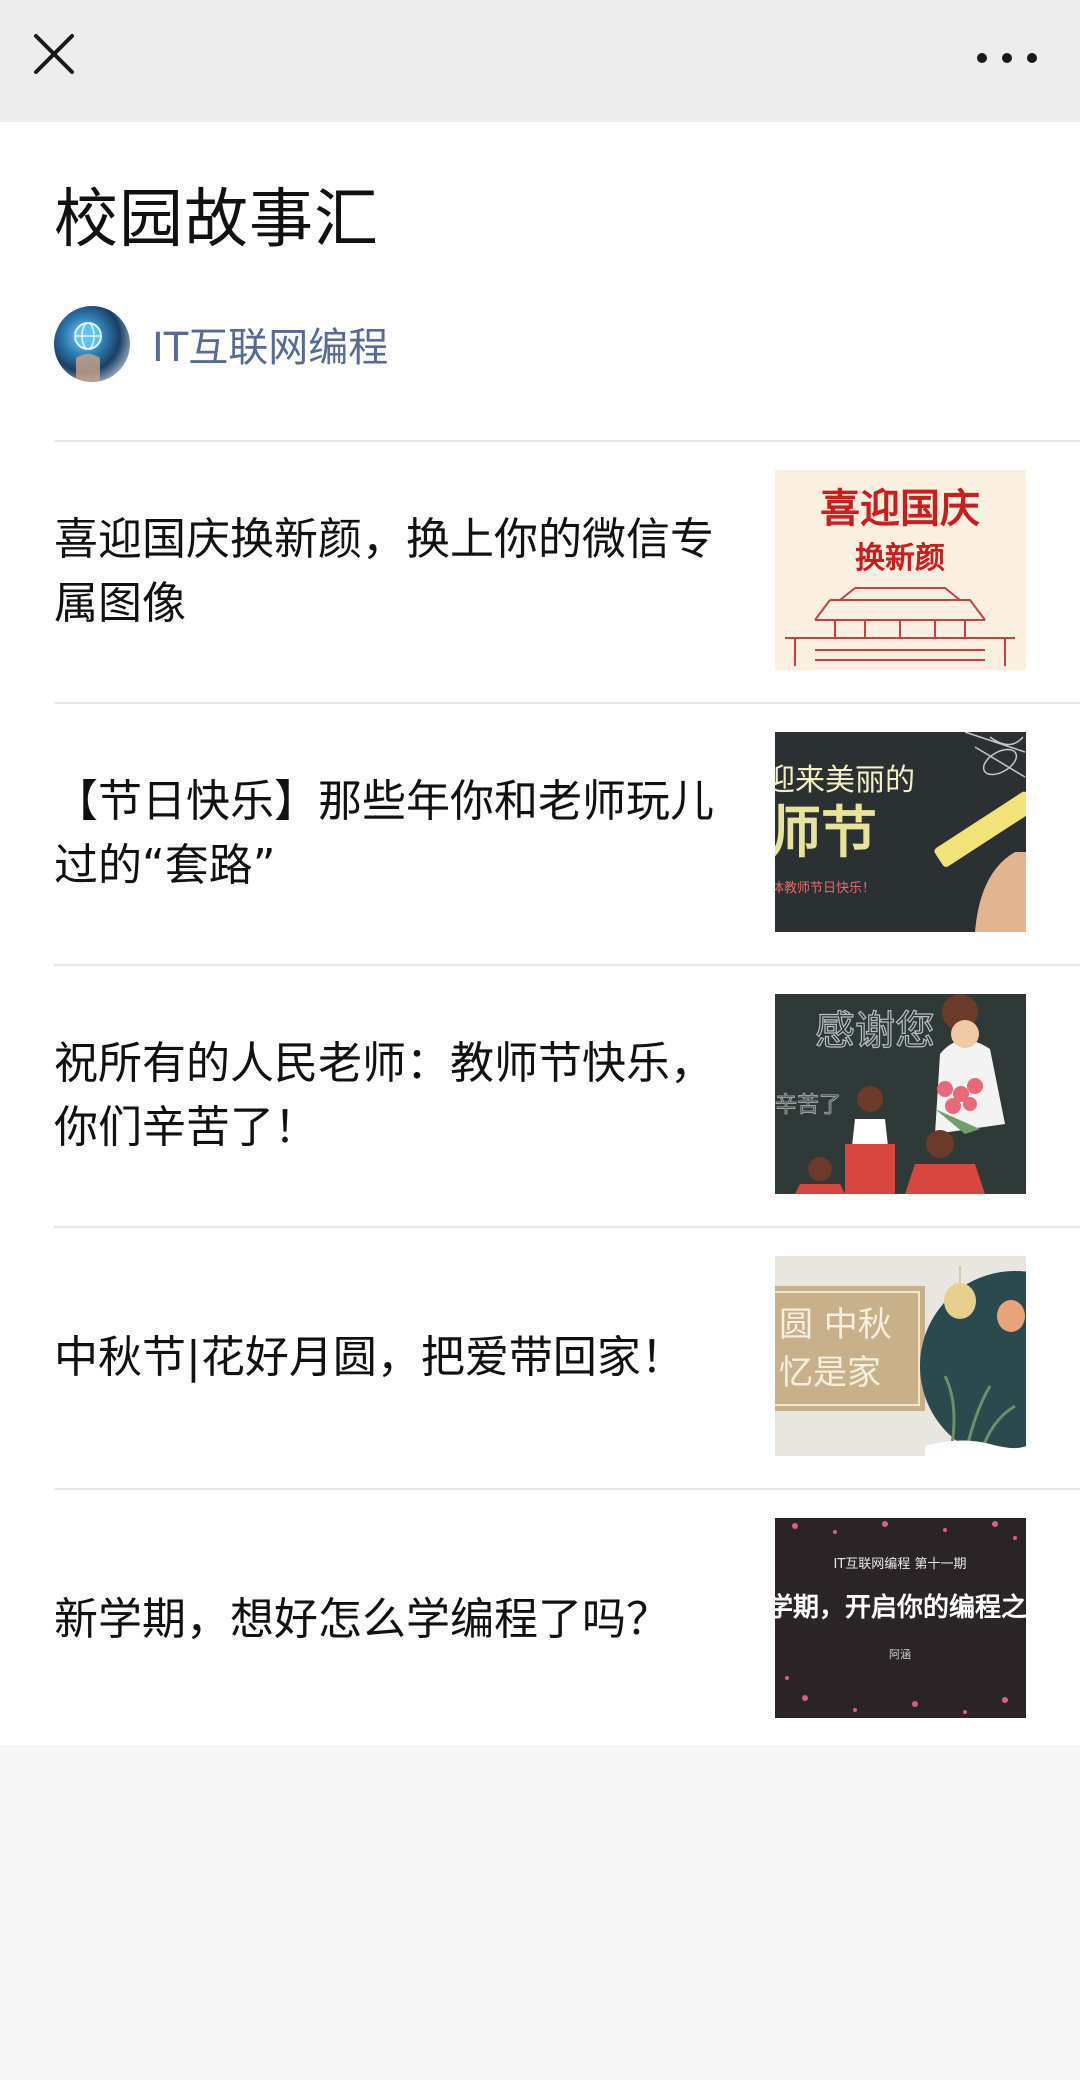 The image size is (1080, 2080). What do you see at coordinates (900, 508) in the screenshot?
I see `svg-text: 喜迎国庆` at bounding box center [900, 508].